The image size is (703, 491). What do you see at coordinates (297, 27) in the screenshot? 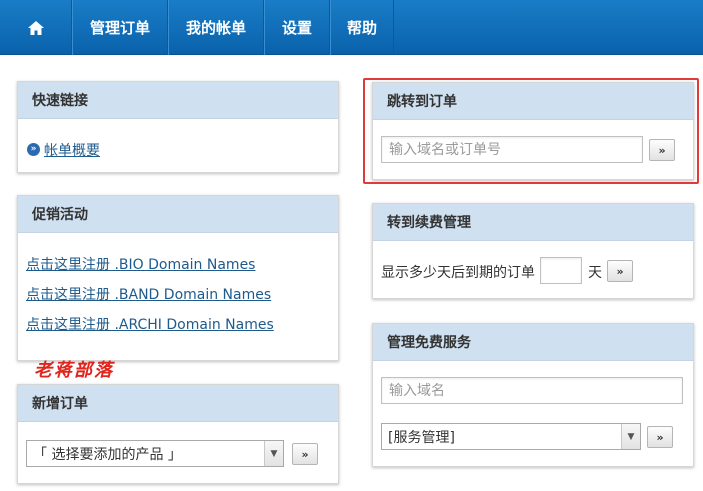
I see `nav-settings: 设置` at bounding box center [297, 27].